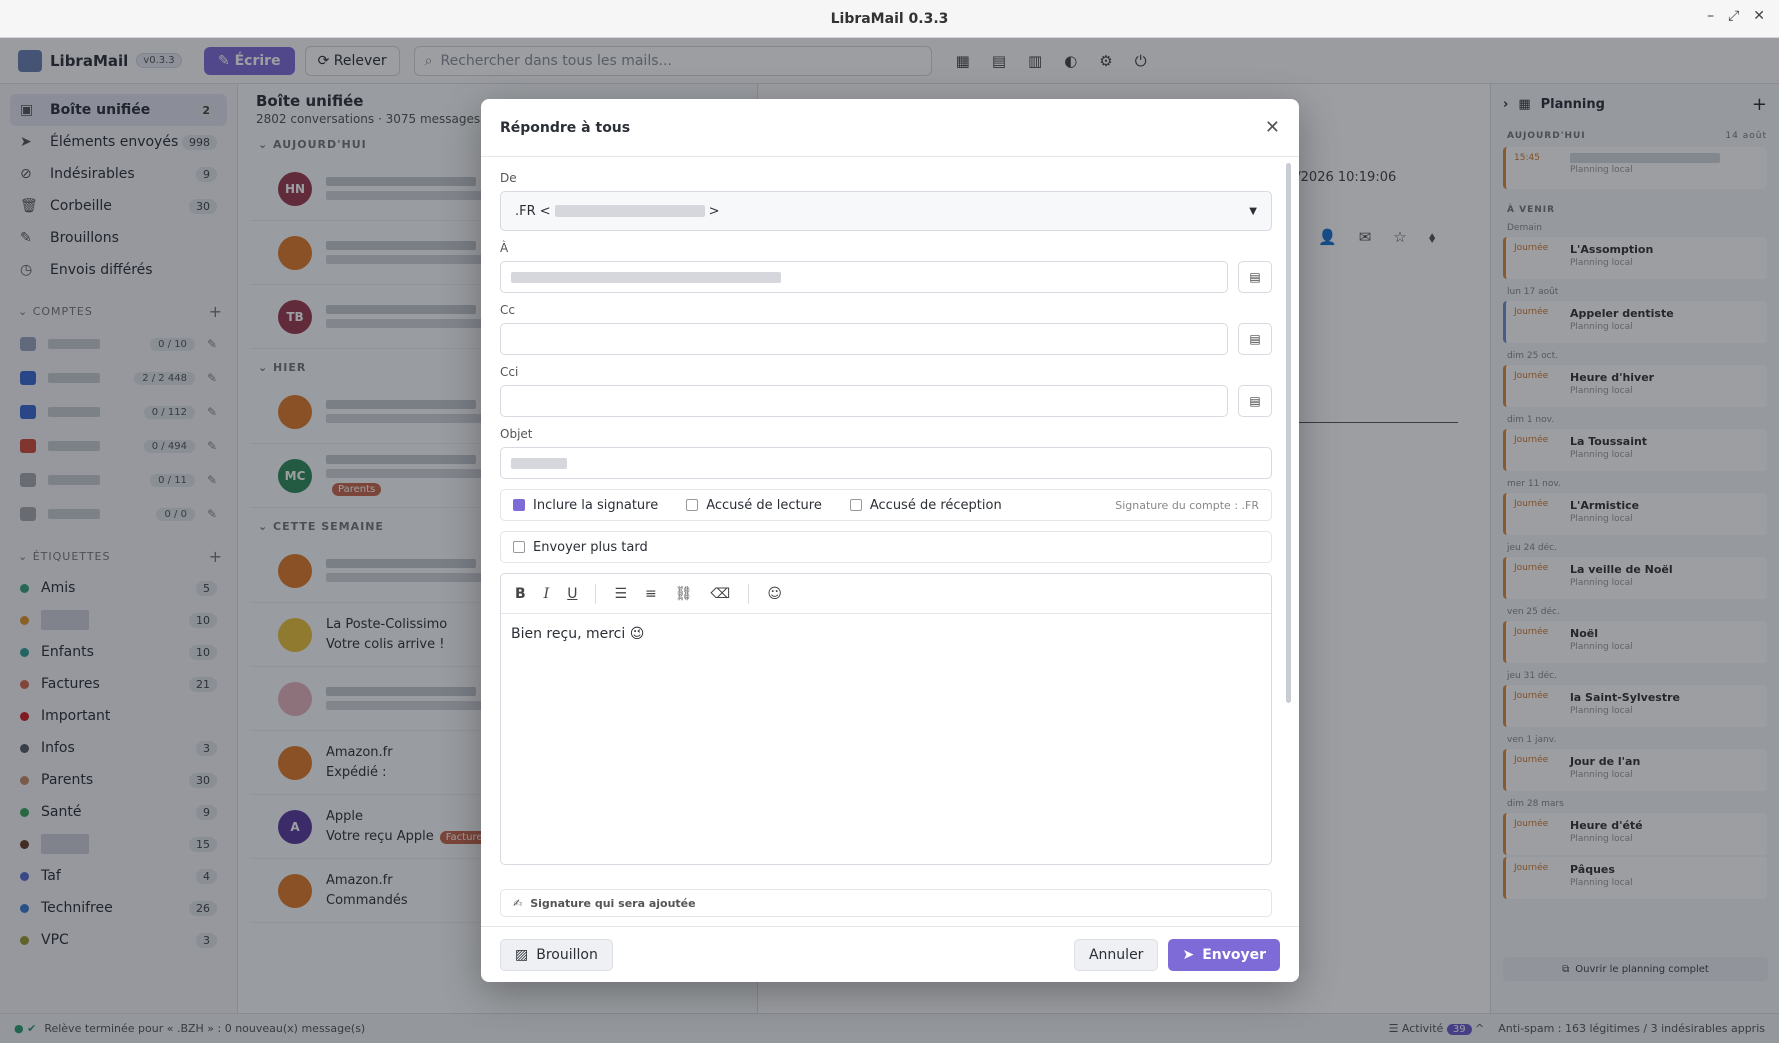 The height and width of the screenshot is (1043, 1779). Describe the element at coordinates (886, 903) in the screenshot. I see `signature-preview-toggle: ✍ Signature qui sera ajoutée` at that location.